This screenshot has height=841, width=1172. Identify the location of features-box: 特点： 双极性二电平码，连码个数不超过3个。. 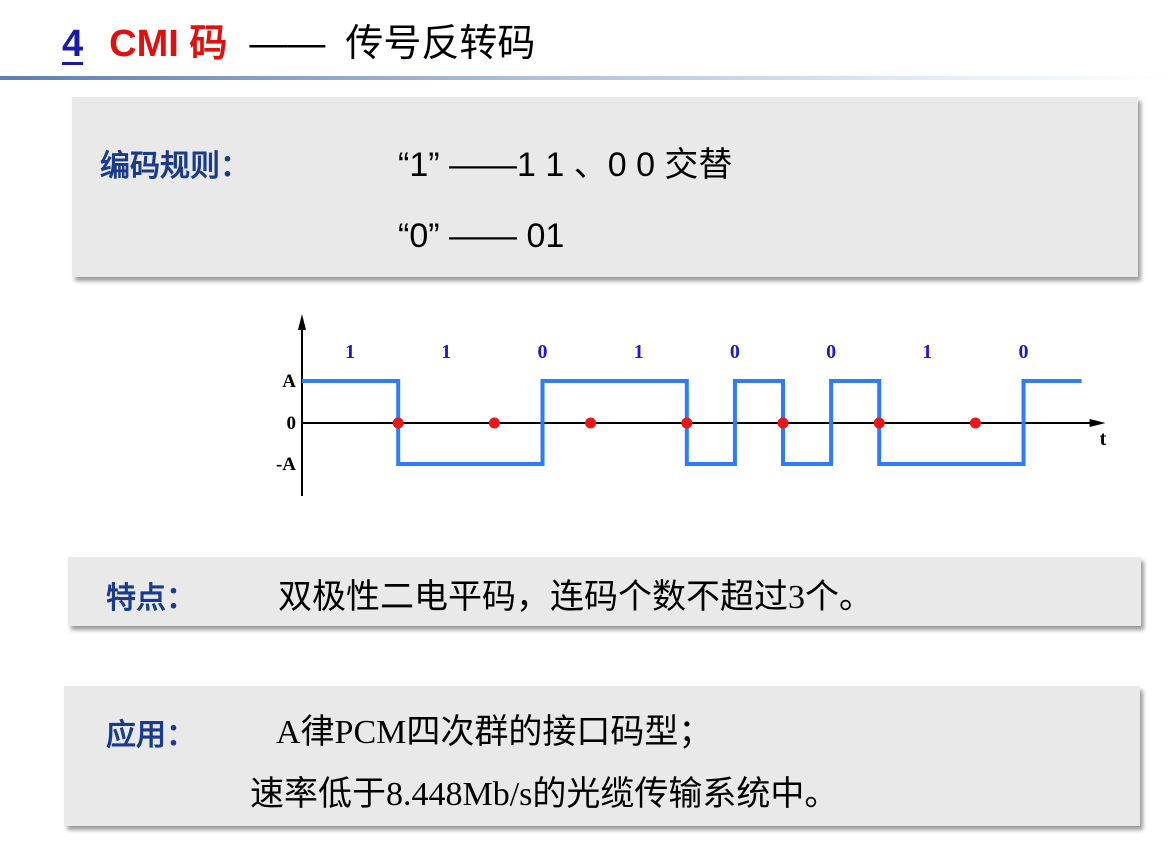
(604, 591).